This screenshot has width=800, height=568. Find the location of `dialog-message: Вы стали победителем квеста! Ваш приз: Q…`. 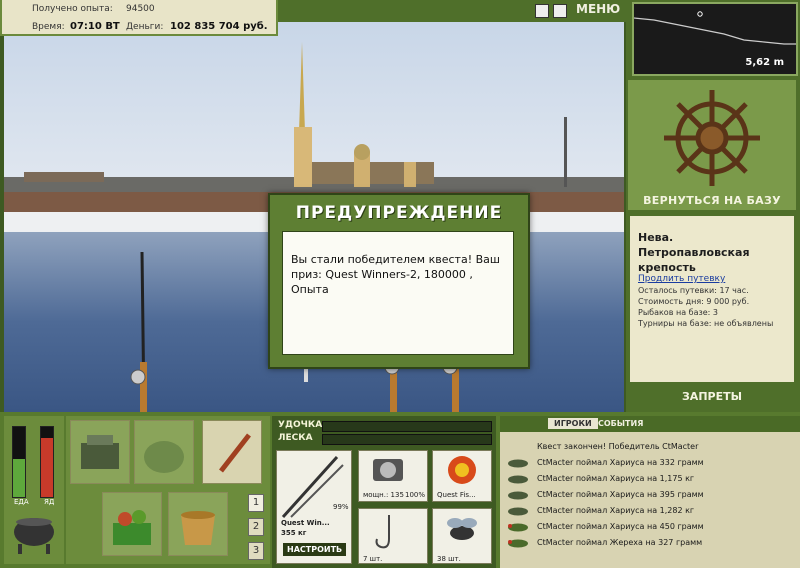

dialog-message: Вы стали победителем квеста! Ваш приз: Q… is located at coordinates (395, 274).